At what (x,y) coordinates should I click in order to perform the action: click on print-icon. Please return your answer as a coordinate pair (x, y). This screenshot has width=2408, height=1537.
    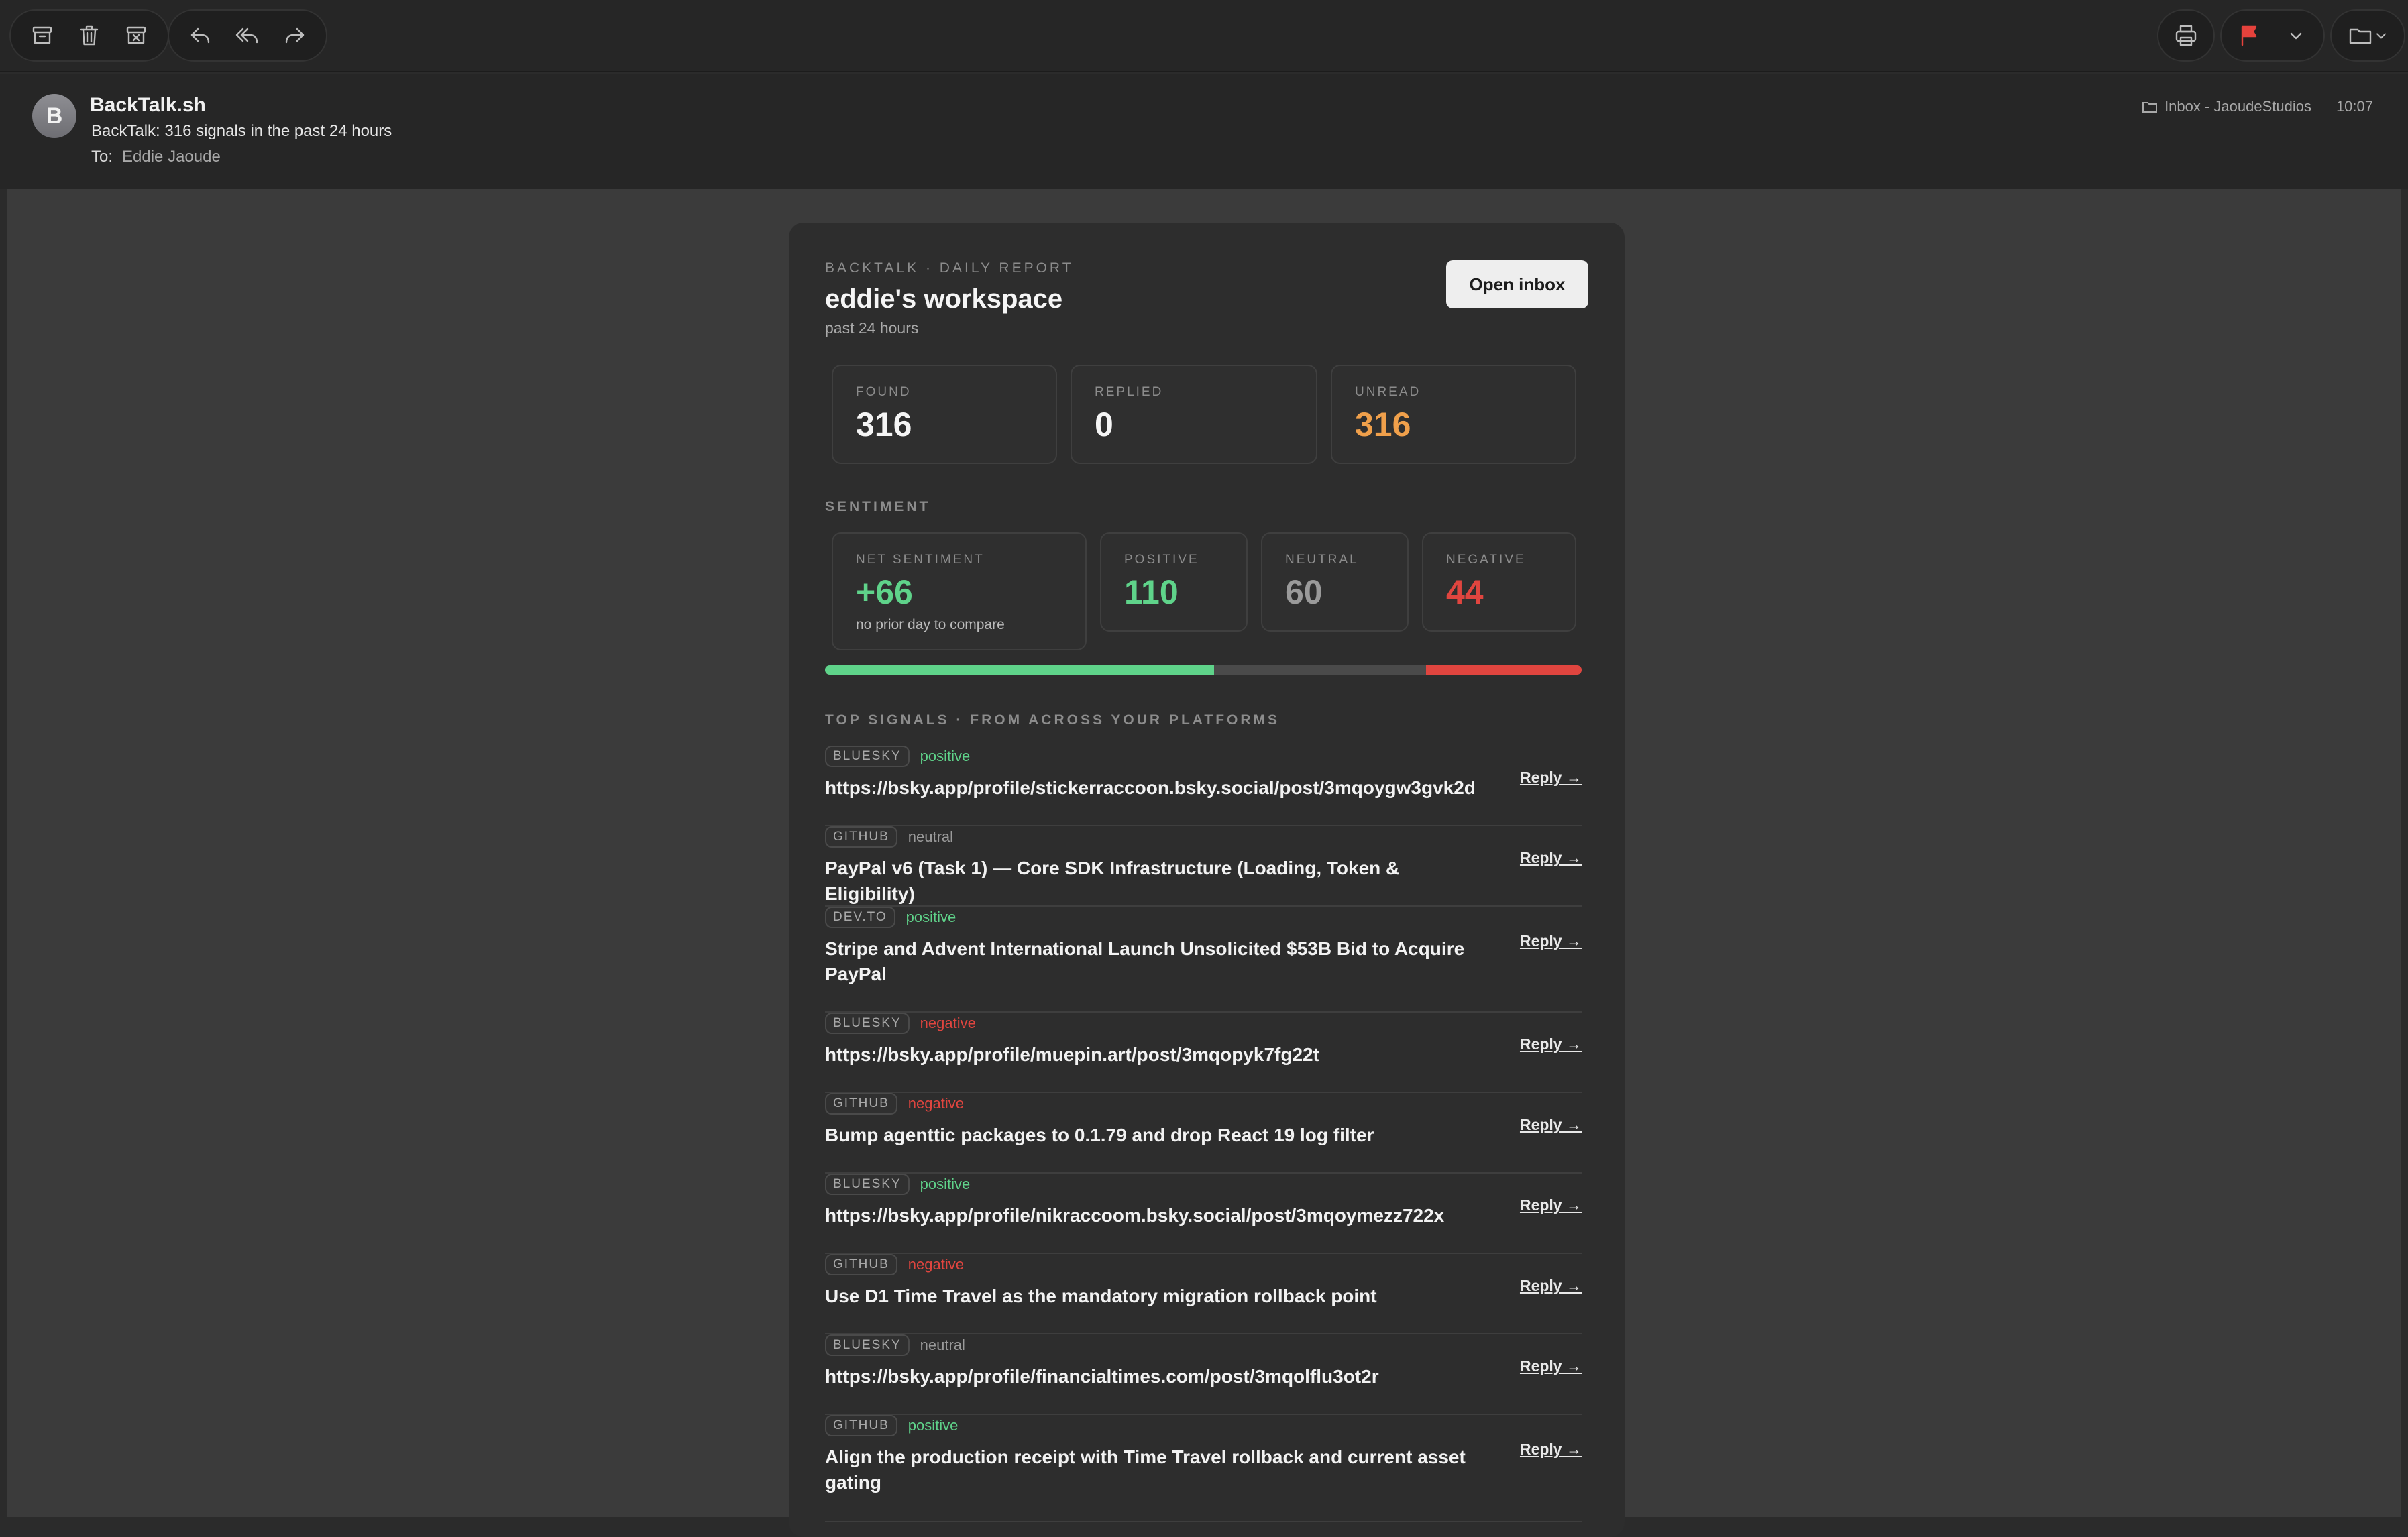
    Looking at the image, I should click on (2186, 35).